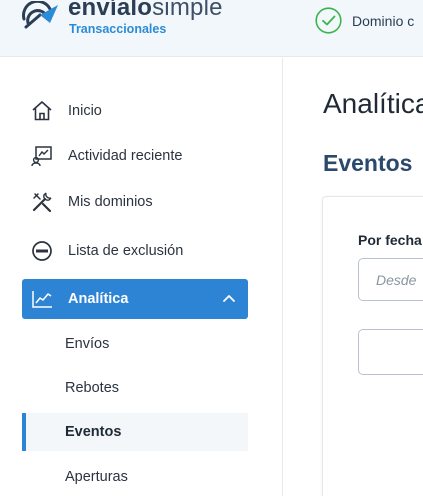  Describe the element at coordinates (87, 344) in the screenshot. I see `subitem-label: Envíos` at that location.